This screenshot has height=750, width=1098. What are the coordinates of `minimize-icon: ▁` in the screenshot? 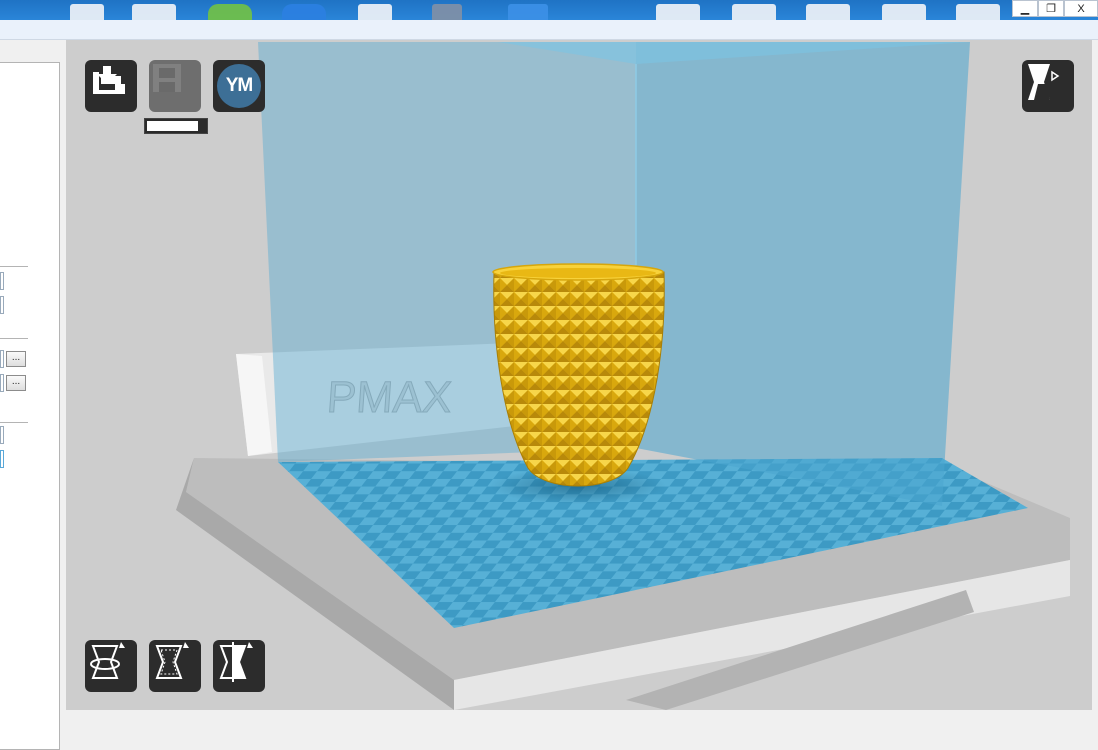 It's located at (1025, 9).